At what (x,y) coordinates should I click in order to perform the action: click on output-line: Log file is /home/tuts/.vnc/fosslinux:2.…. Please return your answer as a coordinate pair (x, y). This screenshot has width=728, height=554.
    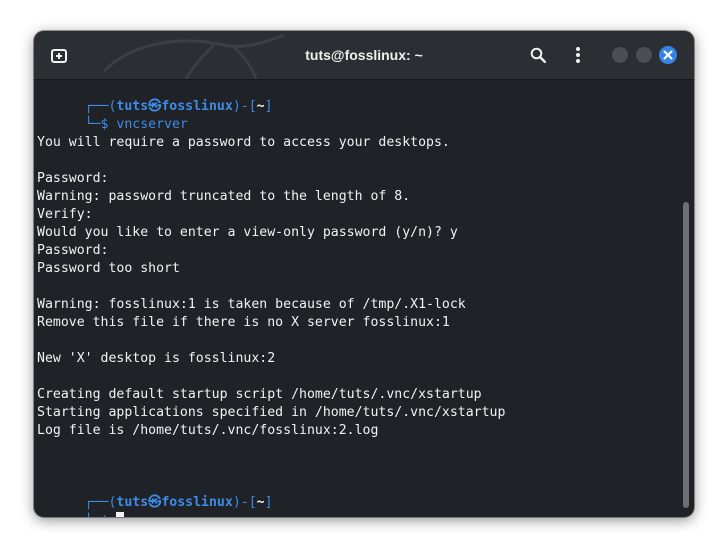
    Looking at the image, I should click on (208, 430).